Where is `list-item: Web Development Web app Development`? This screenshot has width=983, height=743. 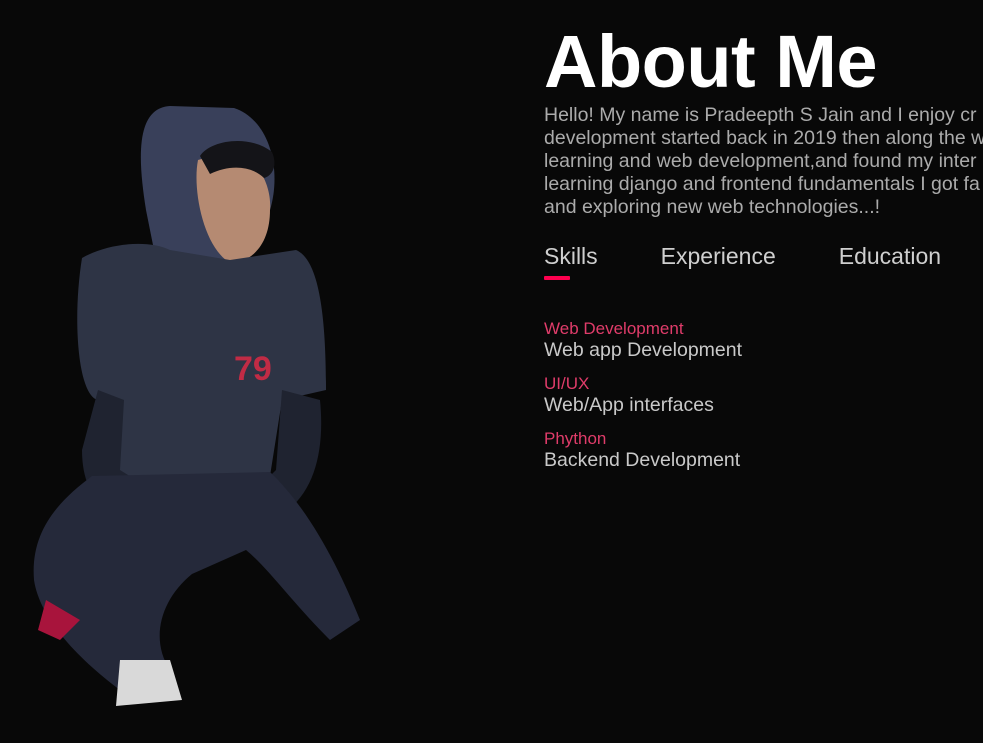
list-item: Web Development Web app Development is located at coordinates (763, 340).